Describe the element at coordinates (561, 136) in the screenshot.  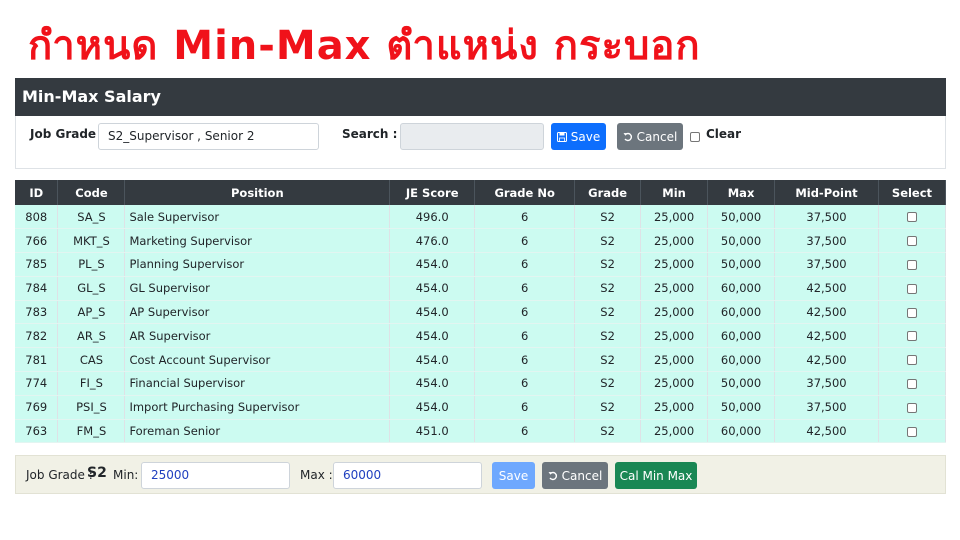
I see `floppy-disk-icon` at that location.